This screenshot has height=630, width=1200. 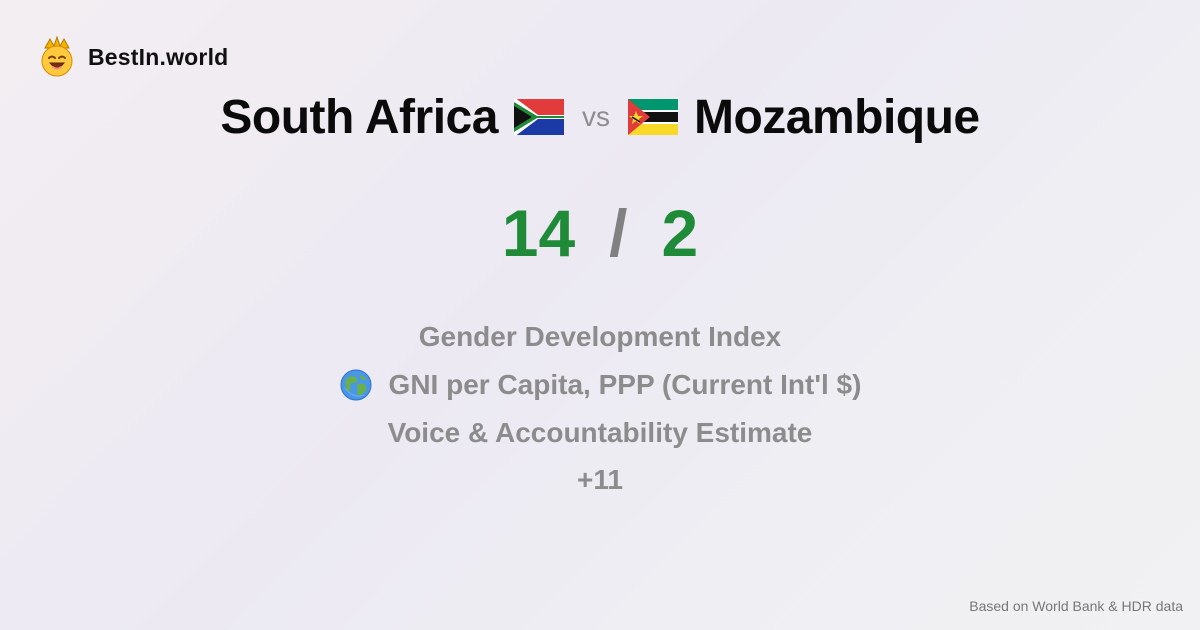 What do you see at coordinates (359, 117) in the screenshot?
I see `left-country-name: South Africa` at bounding box center [359, 117].